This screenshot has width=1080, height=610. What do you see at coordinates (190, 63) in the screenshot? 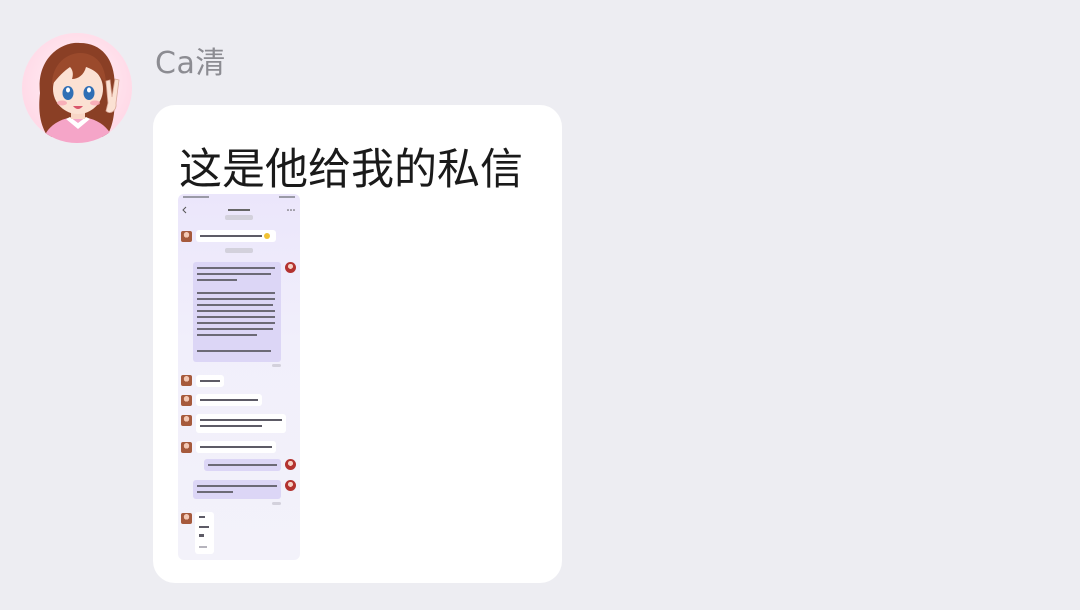
I see `sender-name: Ca清` at bounding box center [190, 63].